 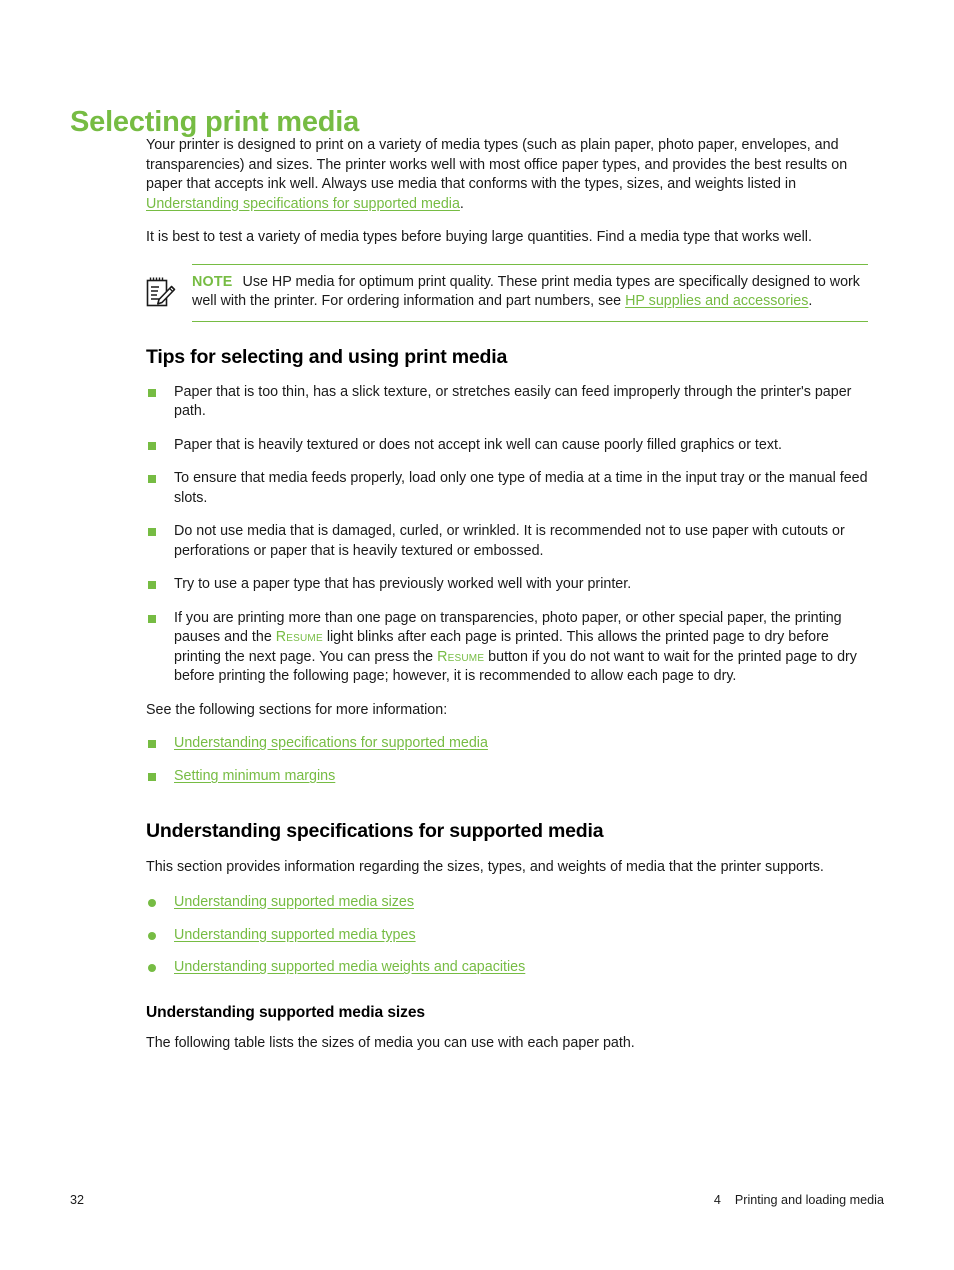 I want to click on link-setting-minimum-margins: Setting minimum margins, so click(x=254, y=776).